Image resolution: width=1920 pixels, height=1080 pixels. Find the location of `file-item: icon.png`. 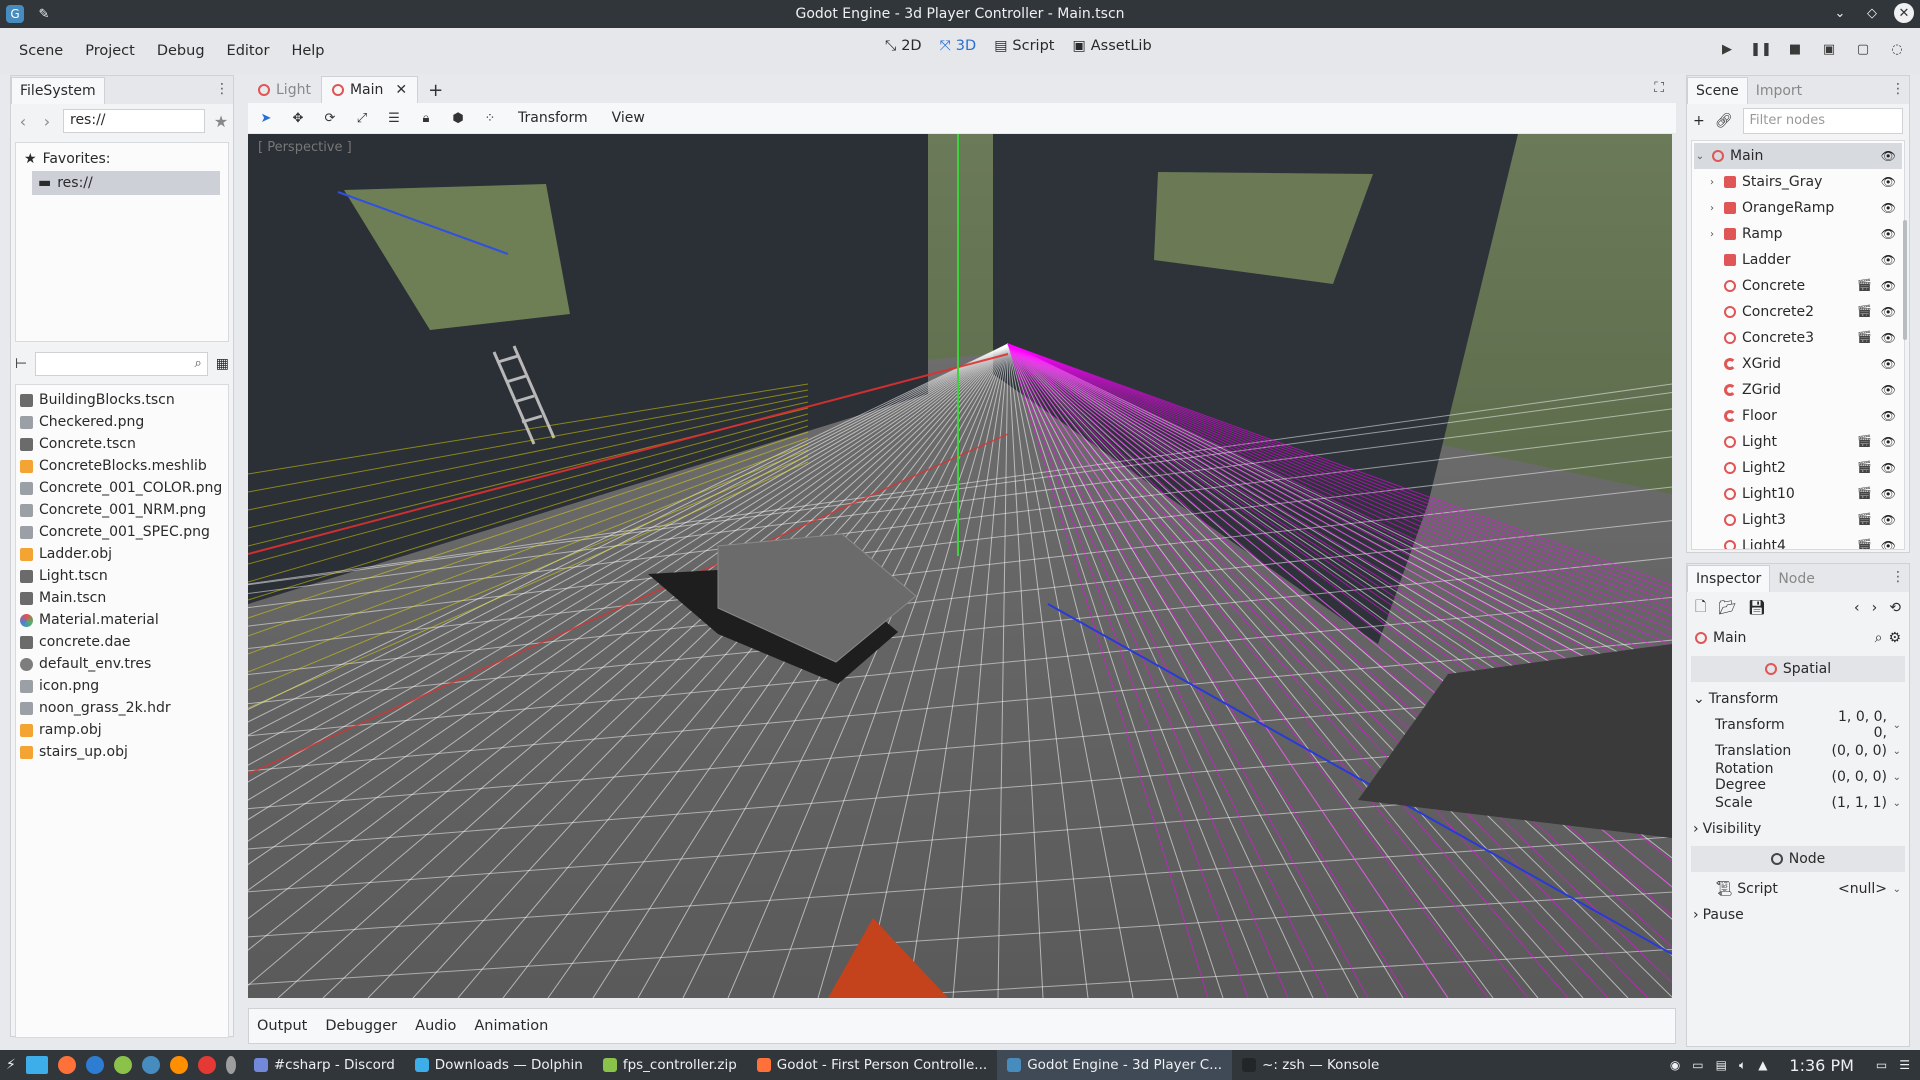

file-item: icon.png is located at coordinates (122, 686).